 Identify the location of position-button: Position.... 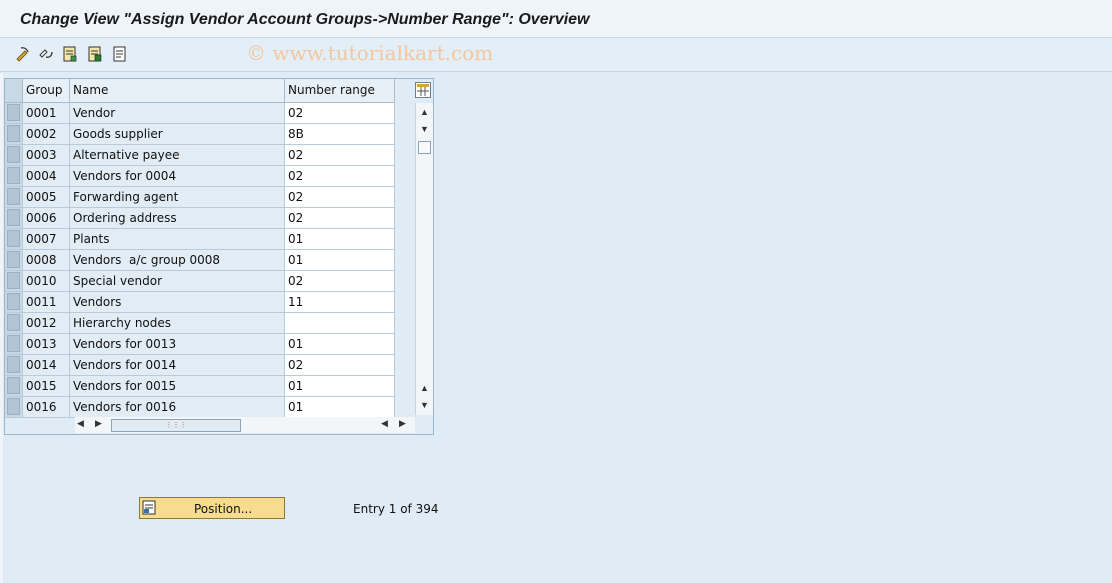
(212, 508).